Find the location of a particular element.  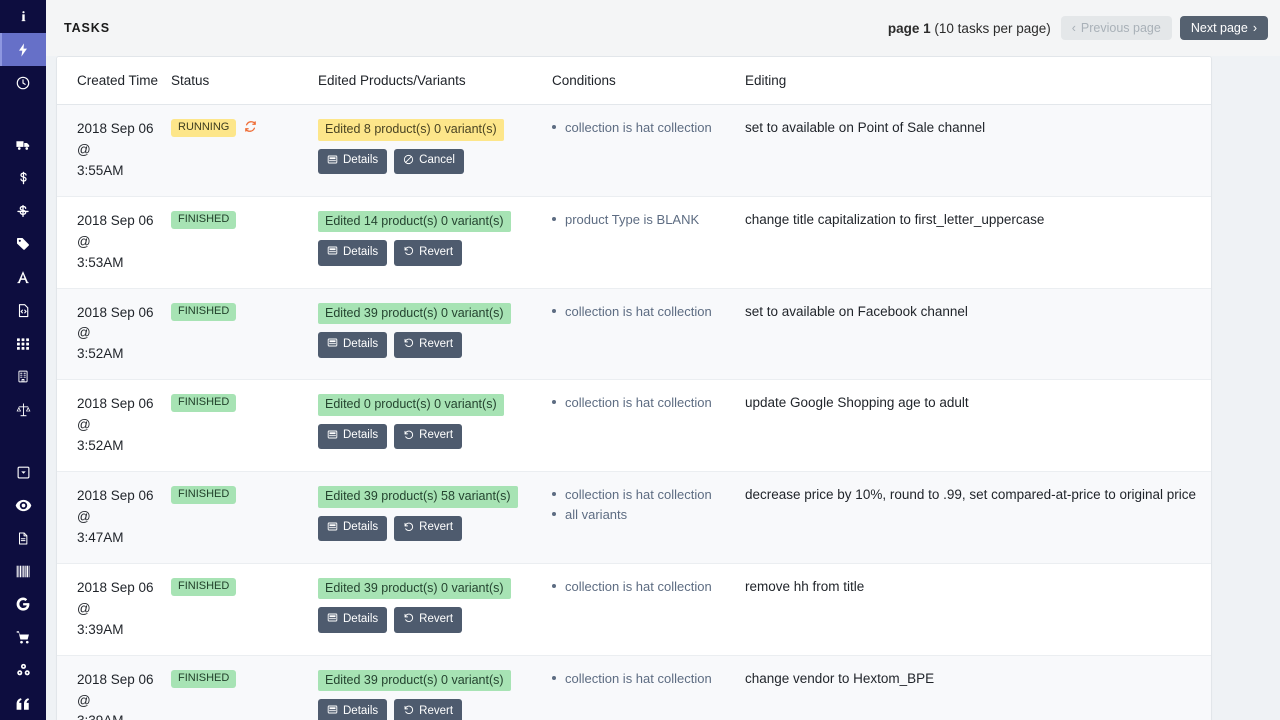

sidebar-item-clock is located at coordinates (23, 82).